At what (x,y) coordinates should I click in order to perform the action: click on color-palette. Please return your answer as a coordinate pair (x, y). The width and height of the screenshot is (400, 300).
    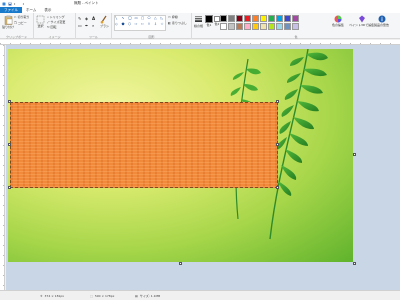
    Looking at the image, I should click on (259, 22).